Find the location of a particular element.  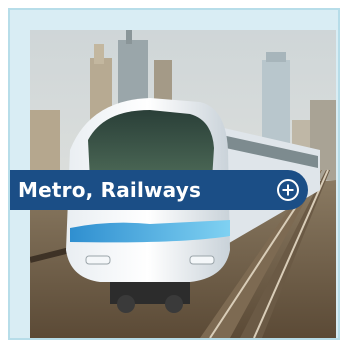

plus-circle-icon is located at coordinates (288, 190).